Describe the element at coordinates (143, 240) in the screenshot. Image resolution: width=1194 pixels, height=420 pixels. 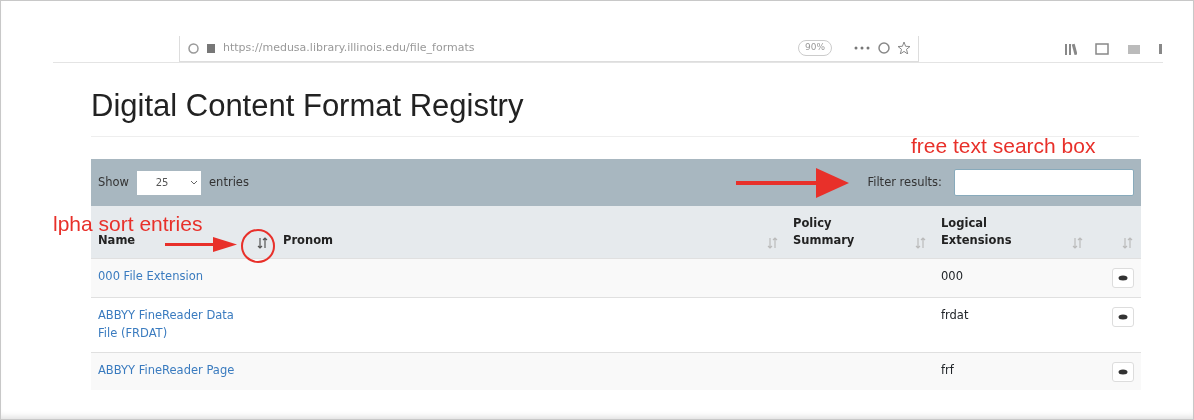
I see `column-header: Name` at that location.